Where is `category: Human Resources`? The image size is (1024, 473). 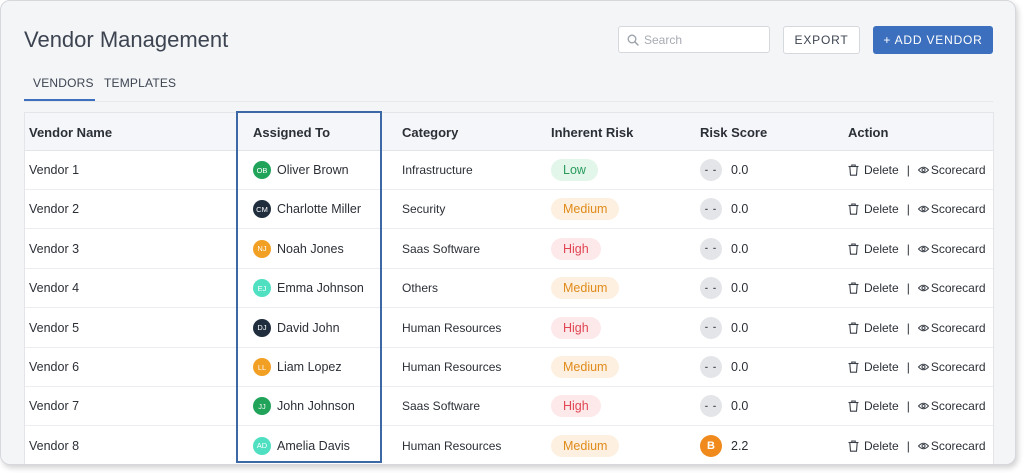
category: Human Resources is located at coordinates (452, 327).